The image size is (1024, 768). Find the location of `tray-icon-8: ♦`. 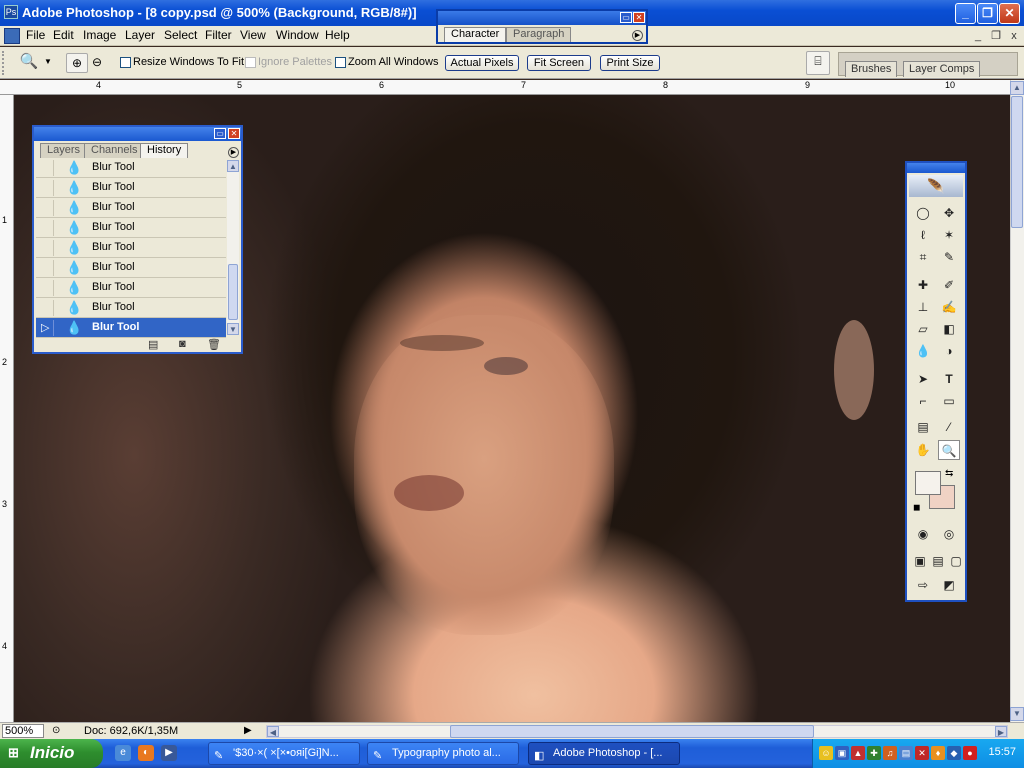

tray-icon-8: ♦ is located at coordinates (938, 753).